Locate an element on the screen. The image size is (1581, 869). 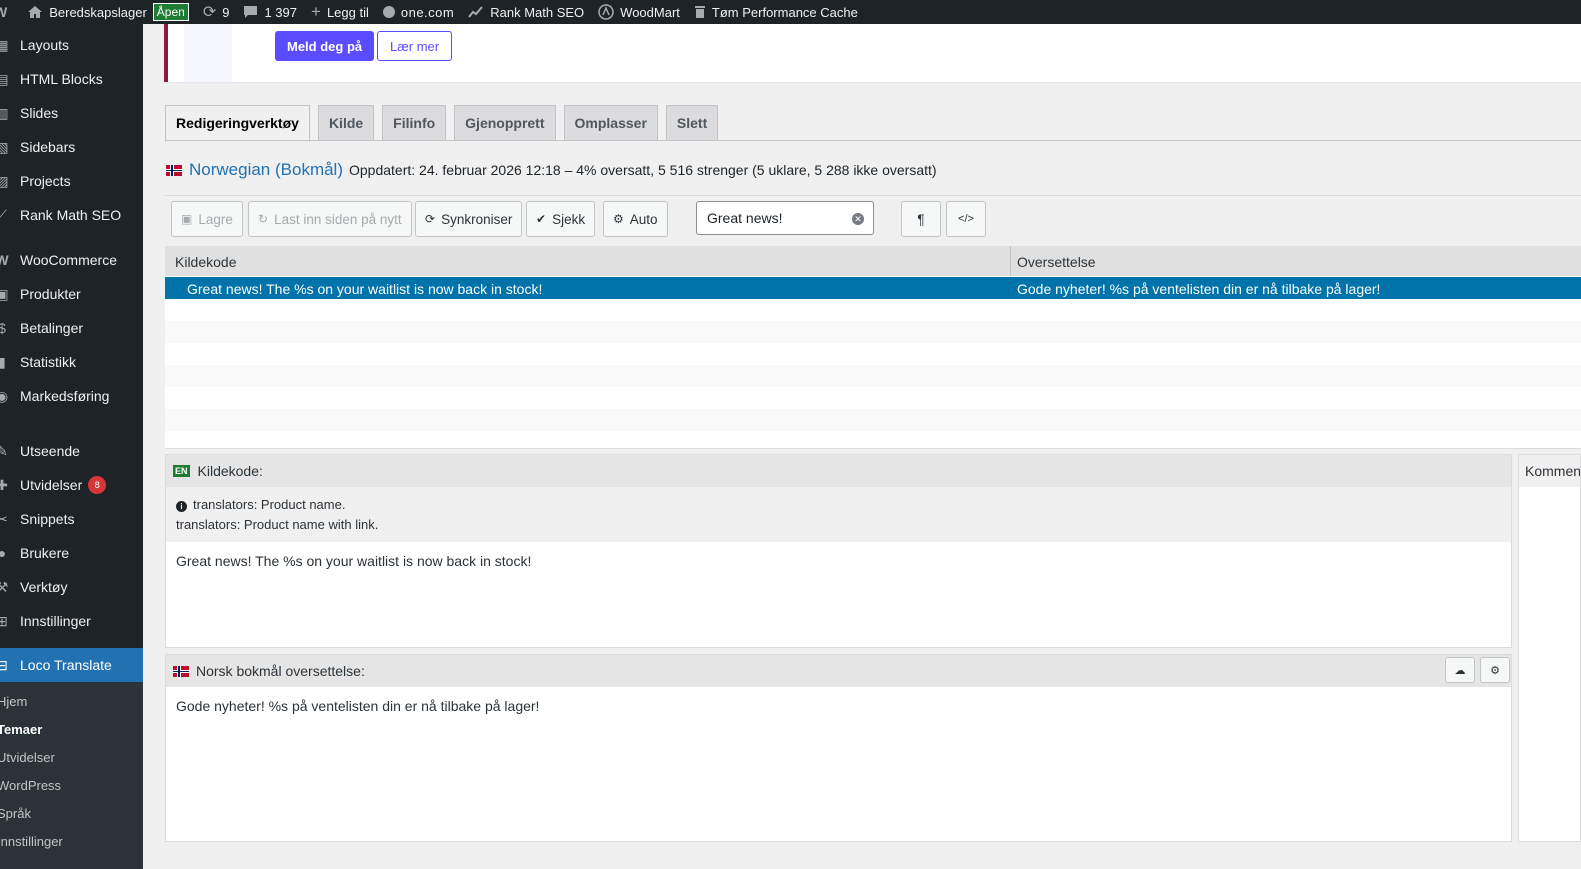
onecom-menu: one.com is located at coordinates (418, 12).